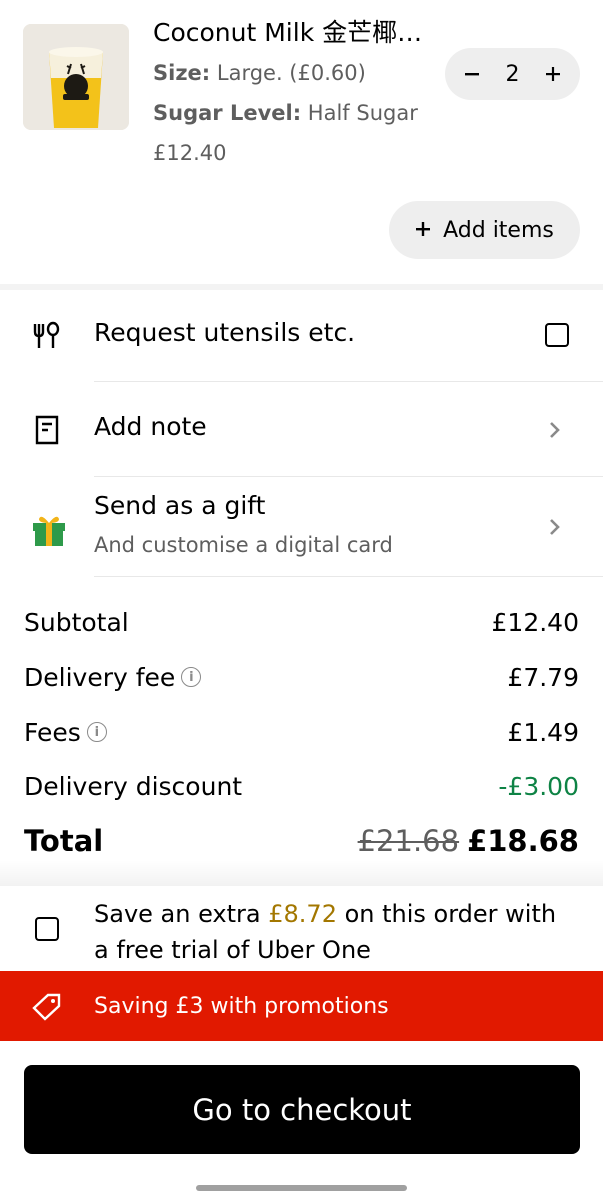 Image resolution: width=603 pixels, height=1200 pixels. Describe the element at coordinates (150, 426) in the screenshot. I see `add-note-label: Add note` at that location.